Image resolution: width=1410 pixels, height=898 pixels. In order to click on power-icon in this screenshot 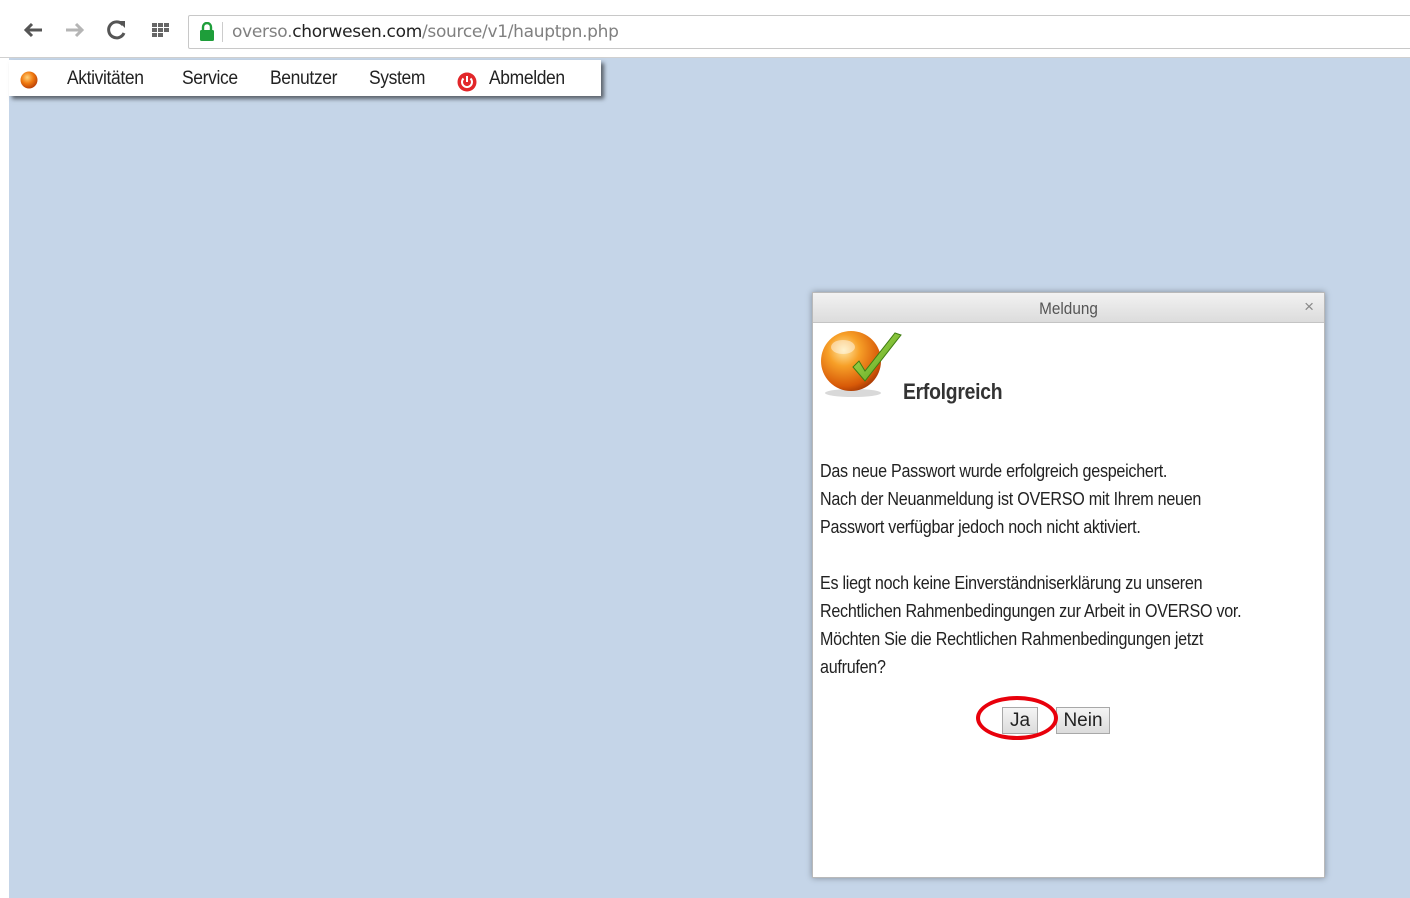, I will do `click(467, 84)`.